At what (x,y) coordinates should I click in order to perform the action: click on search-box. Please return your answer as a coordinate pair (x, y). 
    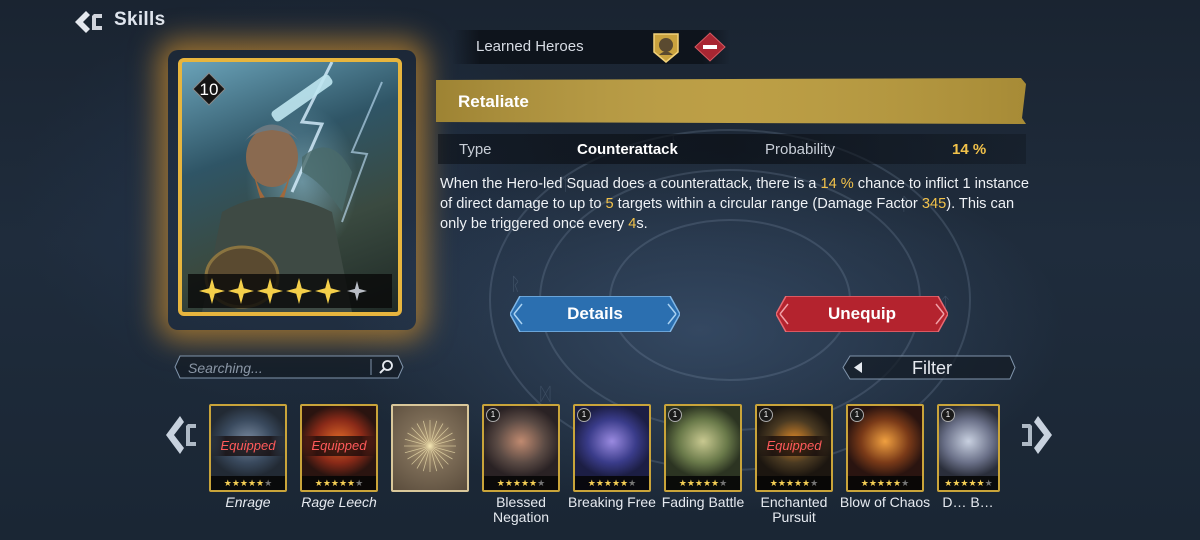
    Looking at the image, I should click on (289, 367).